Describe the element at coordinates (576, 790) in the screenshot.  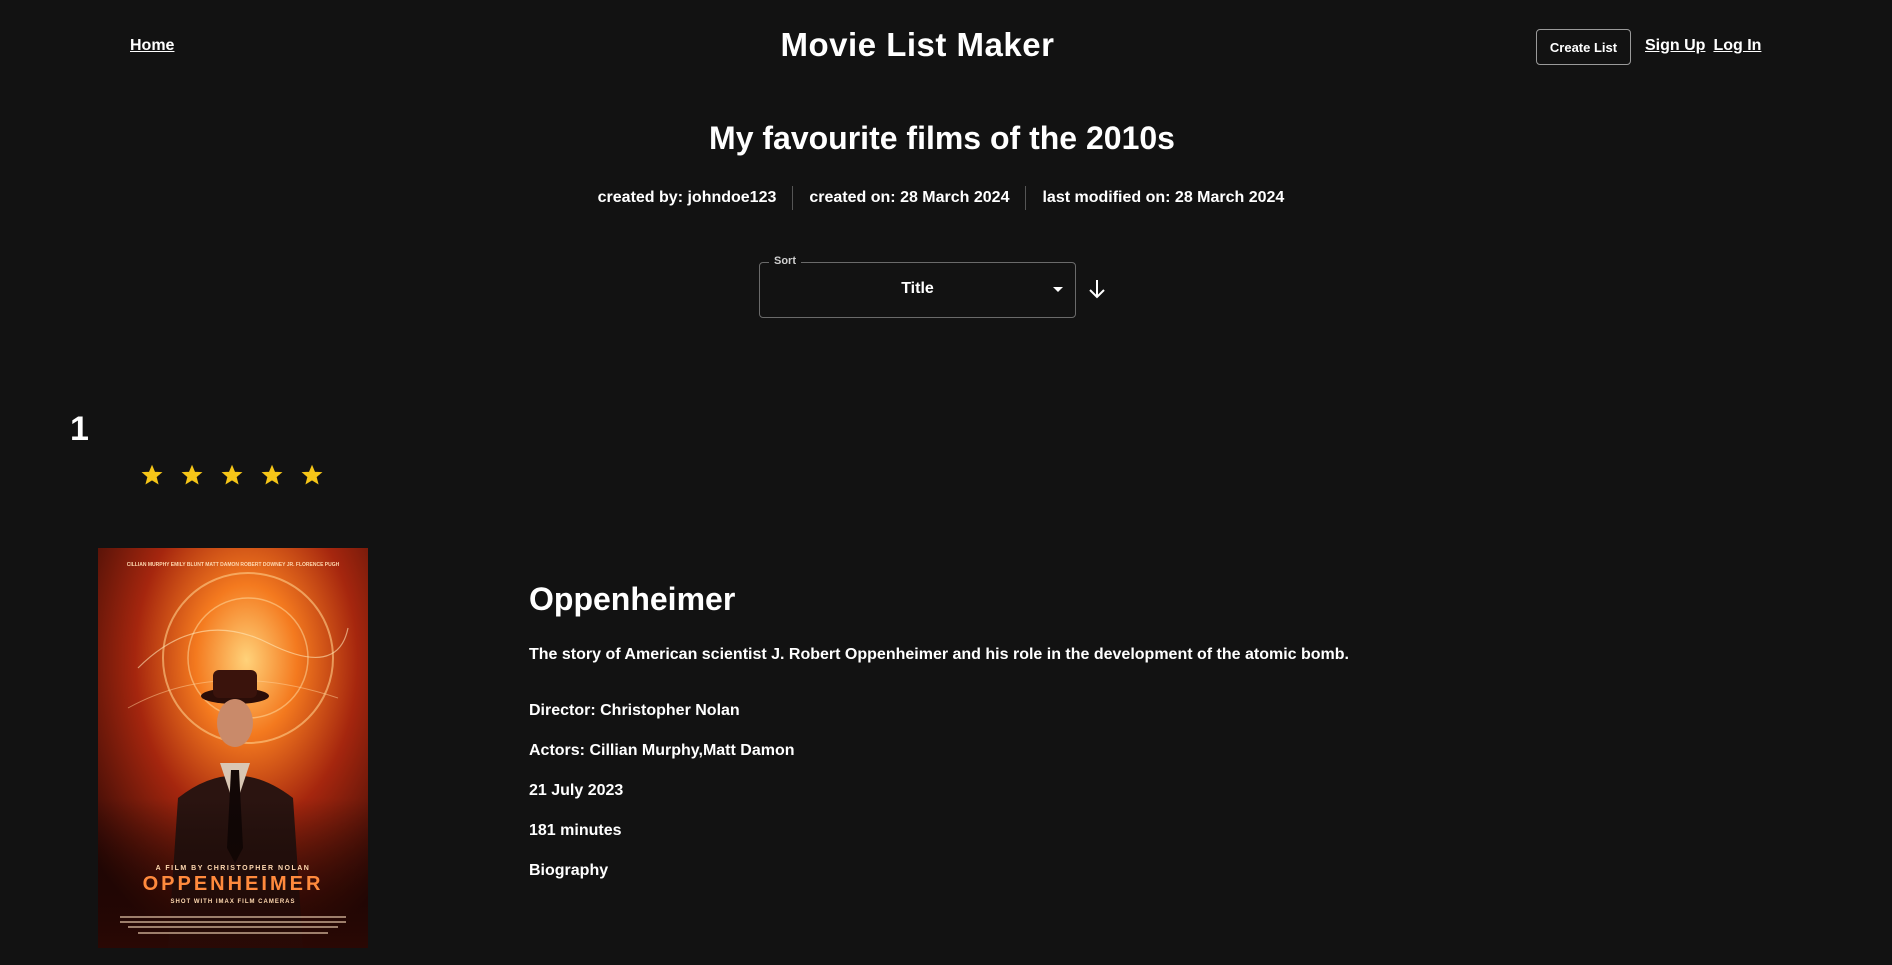
I see `movie-release-date: 21 July 2023` at that location.